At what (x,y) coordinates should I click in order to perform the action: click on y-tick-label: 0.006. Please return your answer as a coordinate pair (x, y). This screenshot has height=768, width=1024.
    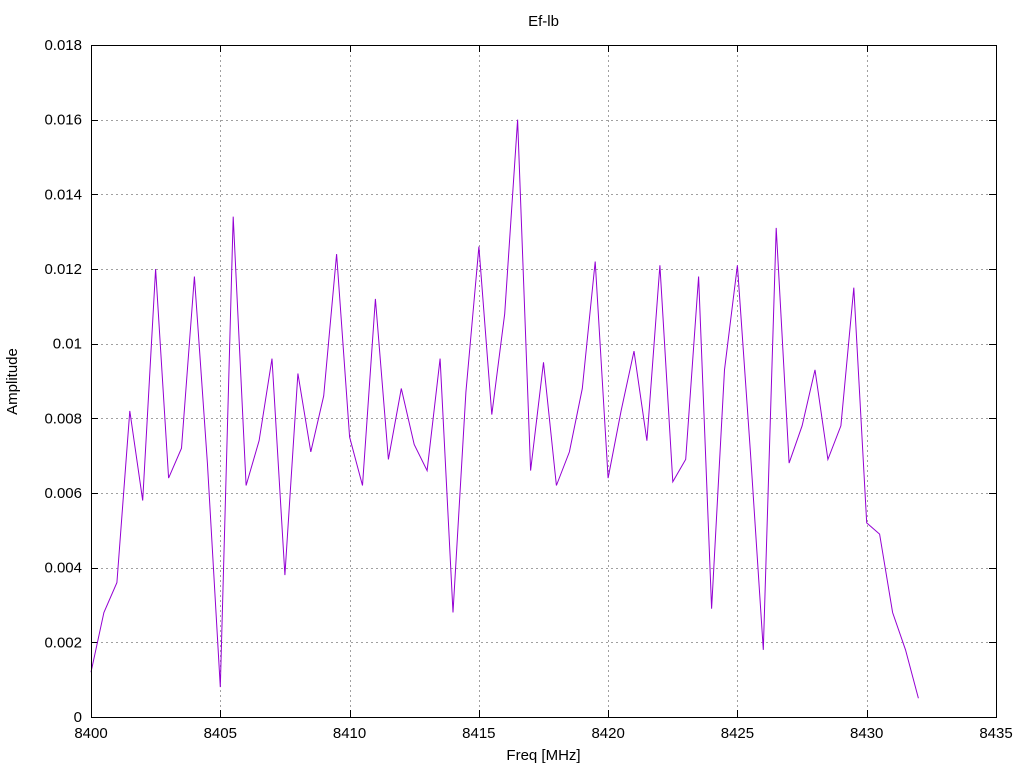
    Looking at the image, I should click on (63, 493).